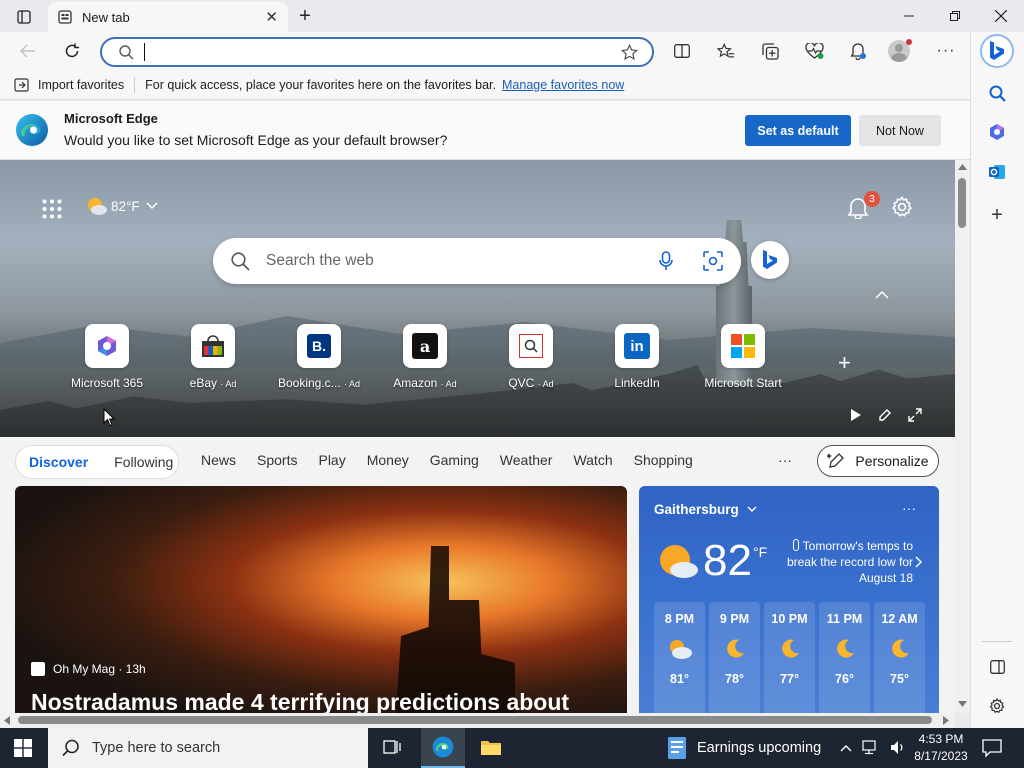 The width and height of the screenshot is (1024, 768). I want to click on not-now-button: Not Now, so click(900, 130).